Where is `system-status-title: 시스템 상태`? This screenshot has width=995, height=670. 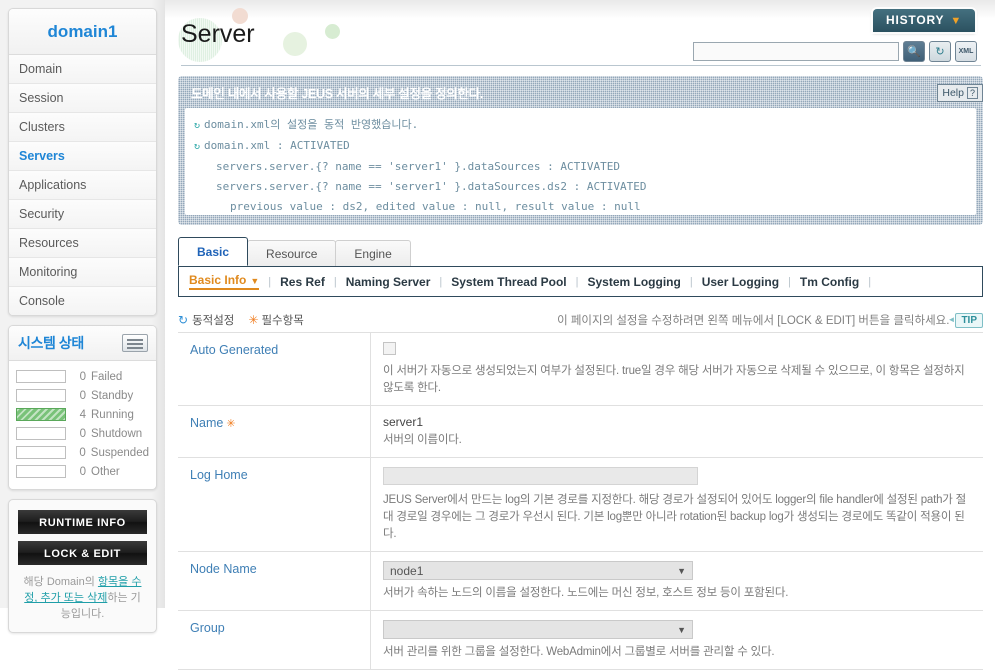
system-status-title: 시스템 상태 is located at coordinates (51, 343).